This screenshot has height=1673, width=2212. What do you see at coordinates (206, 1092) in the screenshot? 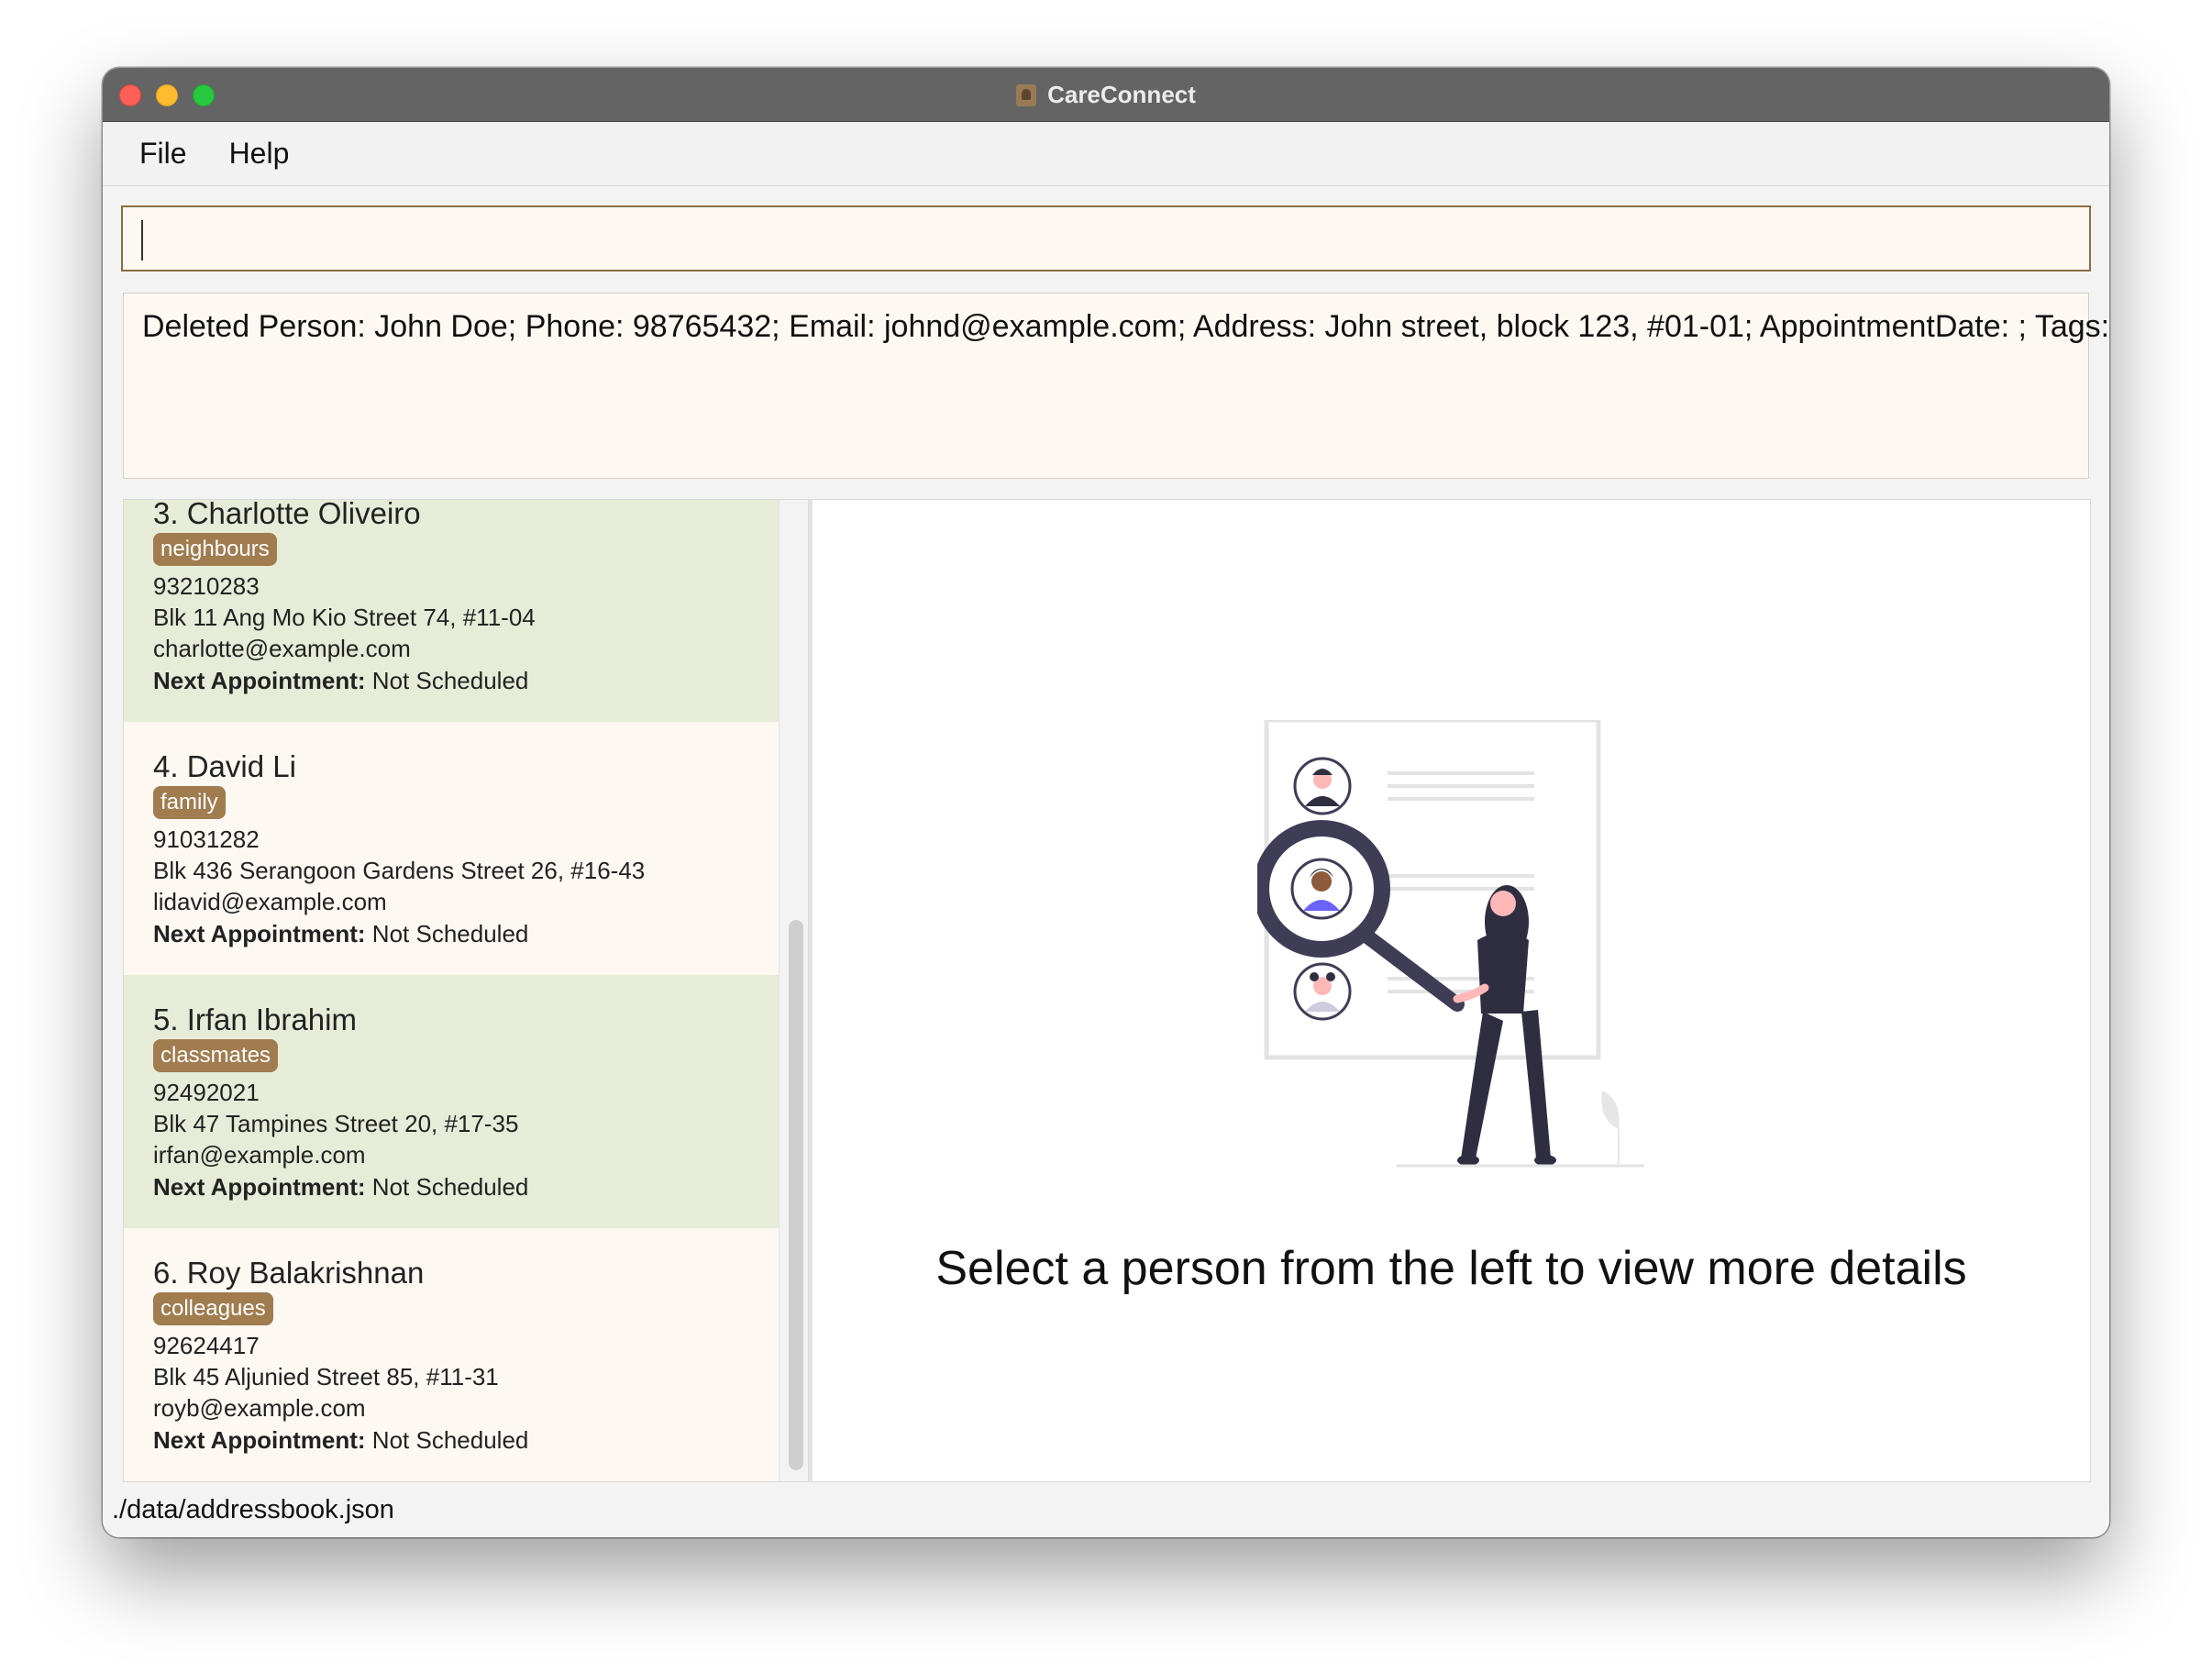
I see `person-phone: 92492021` at bounding box center [206, 1092].